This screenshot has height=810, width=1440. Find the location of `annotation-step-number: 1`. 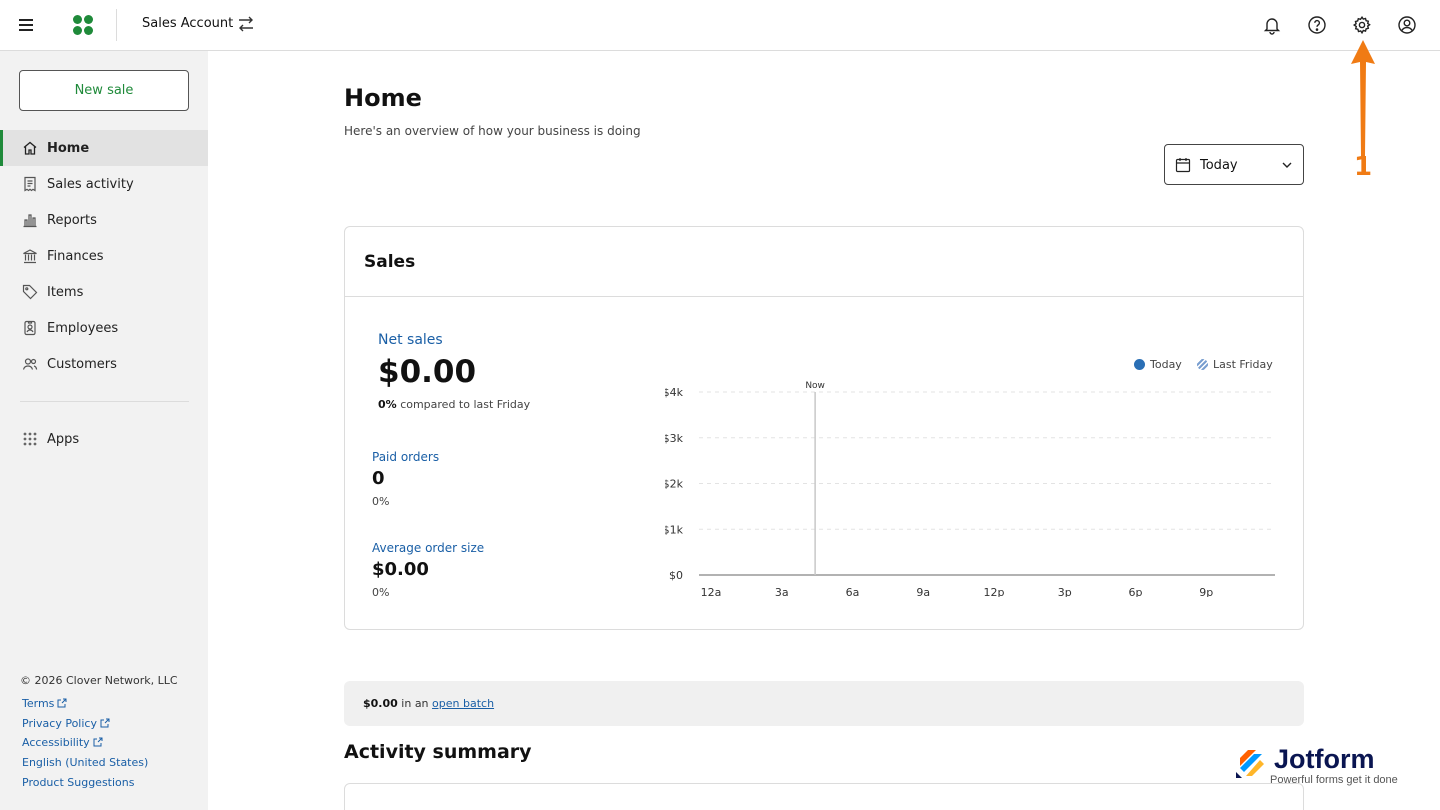

annotation-step-number: 1 is located at coordinates (1363, 167).